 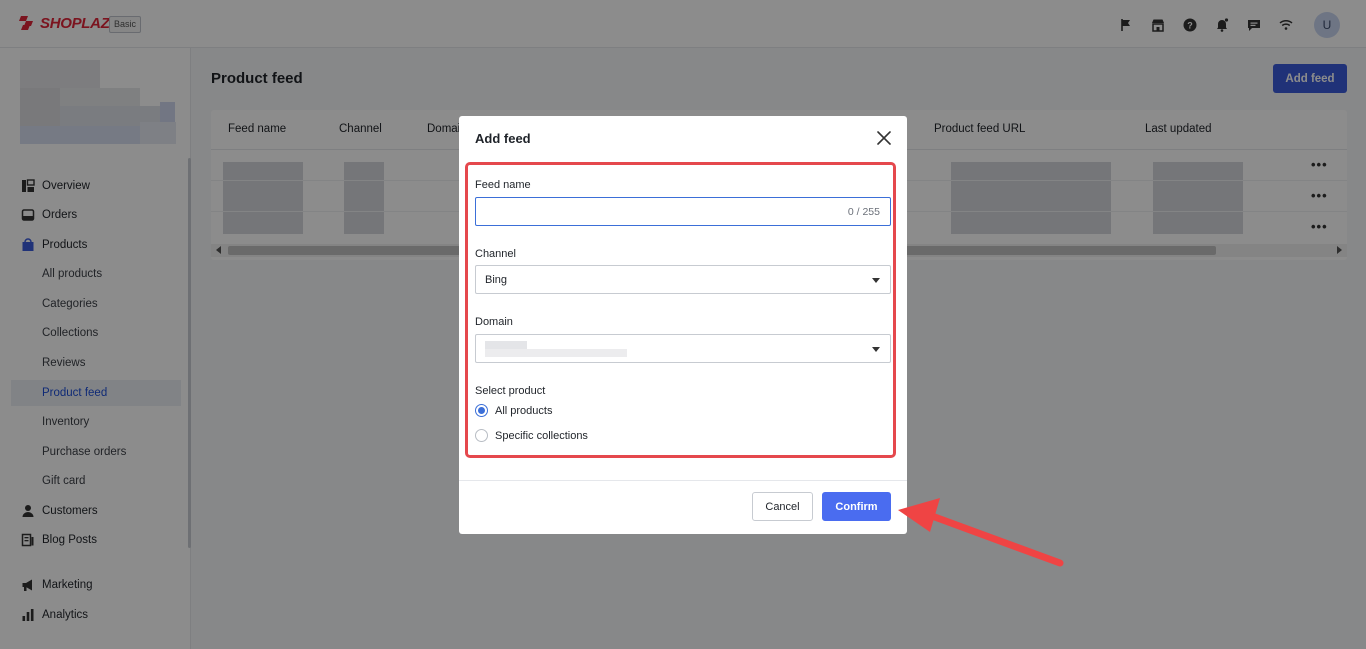 What do you see at coordinates (683, 480) in the screenshot?
I see `dialog-footer-divider` at bounding box center [683, 480].